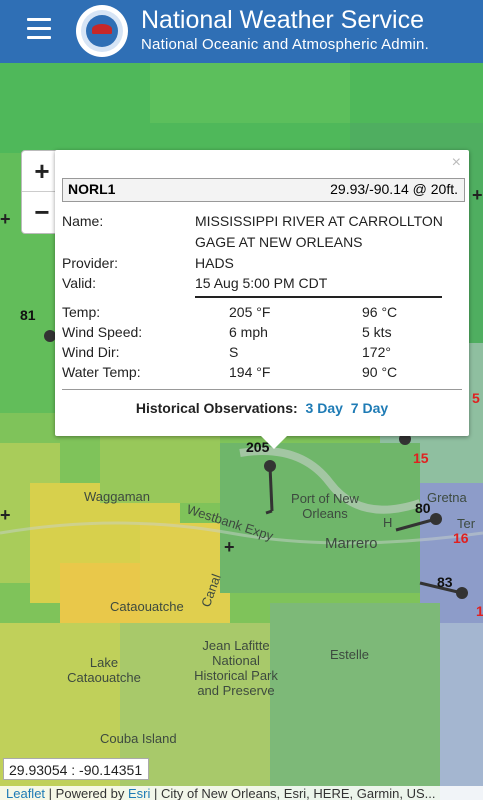 The image size is (483, 800). What do you see at coordinates (476, 398) in the screenshot?
I see `station-temp-label: 5` at bounding box center [476, 398].